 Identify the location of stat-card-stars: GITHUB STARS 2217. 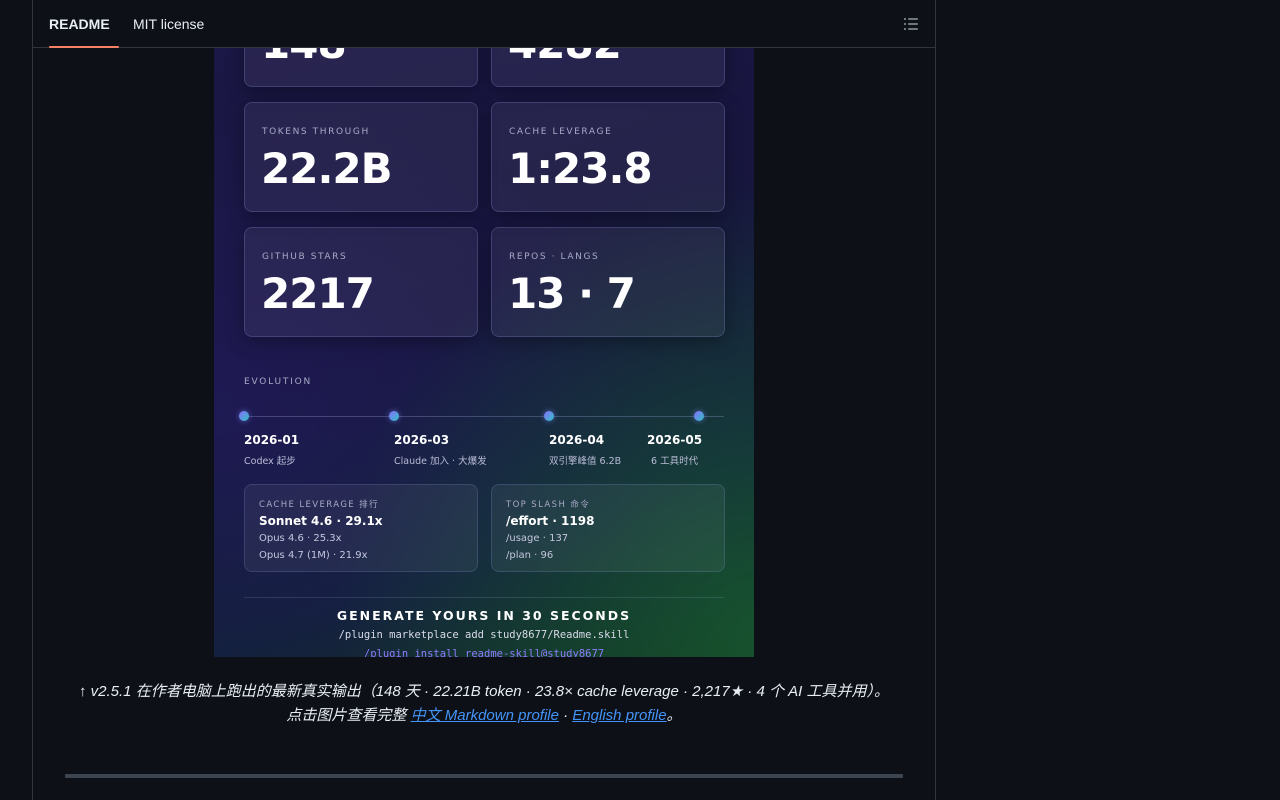
(361, 282).